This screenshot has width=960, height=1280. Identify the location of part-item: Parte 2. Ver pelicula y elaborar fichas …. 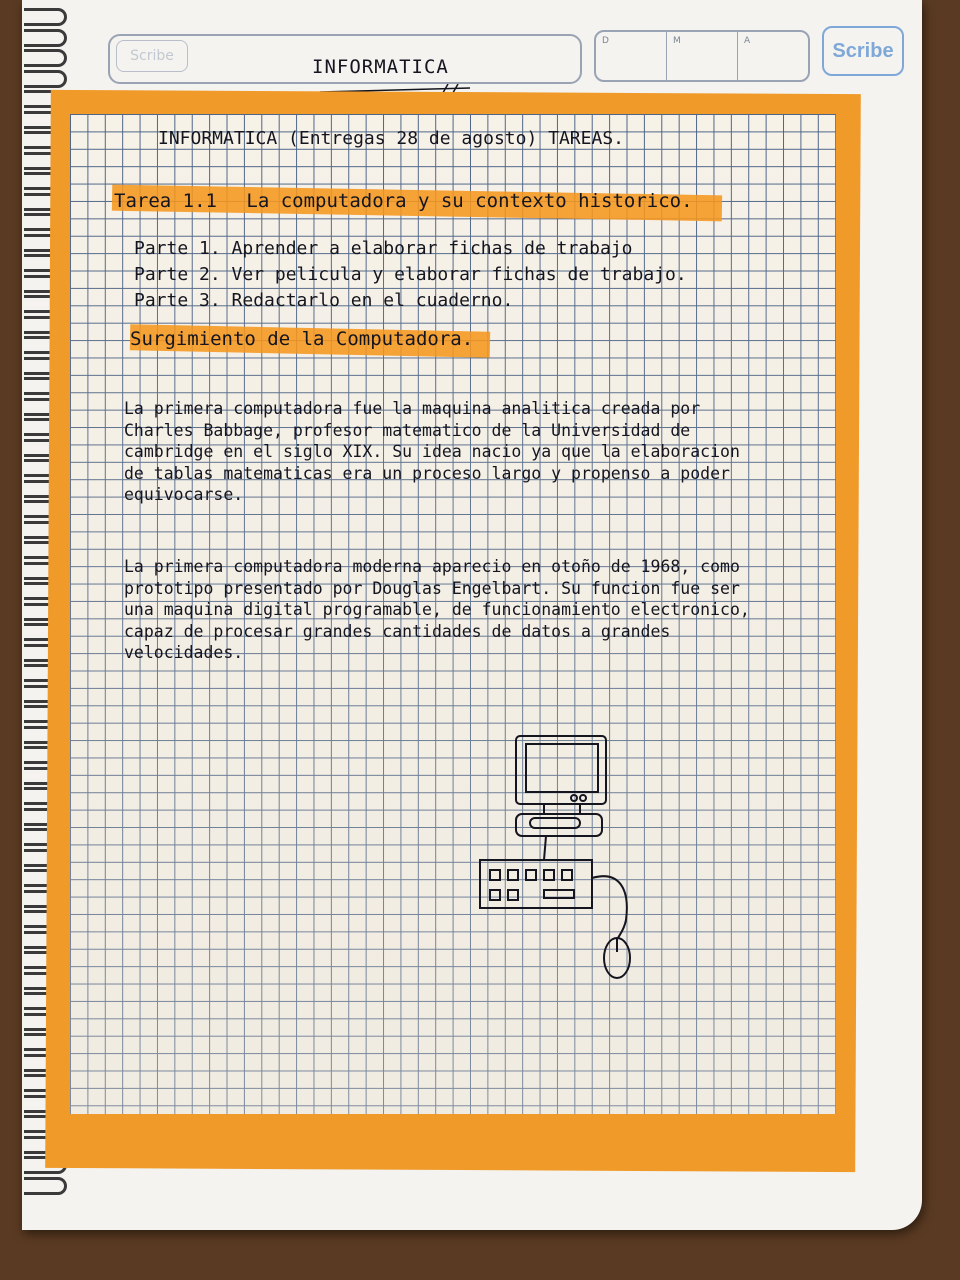
(410, 274).